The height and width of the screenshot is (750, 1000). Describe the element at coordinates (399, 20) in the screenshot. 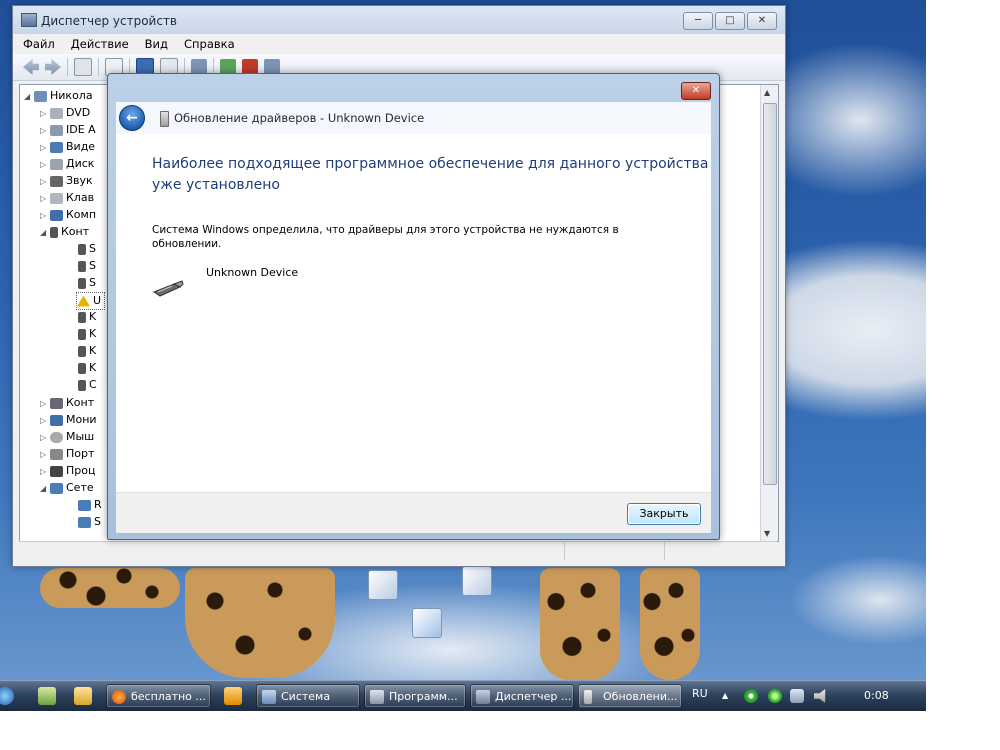

I see `device-manager-titlebar: Диспетчер устройств ─ □ ✕` at that location.